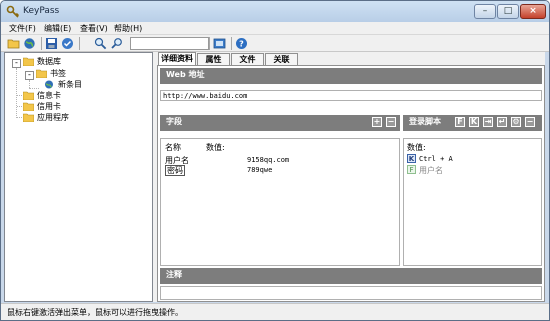  I want to click on column-header-name: 名称, so click(173, 147).